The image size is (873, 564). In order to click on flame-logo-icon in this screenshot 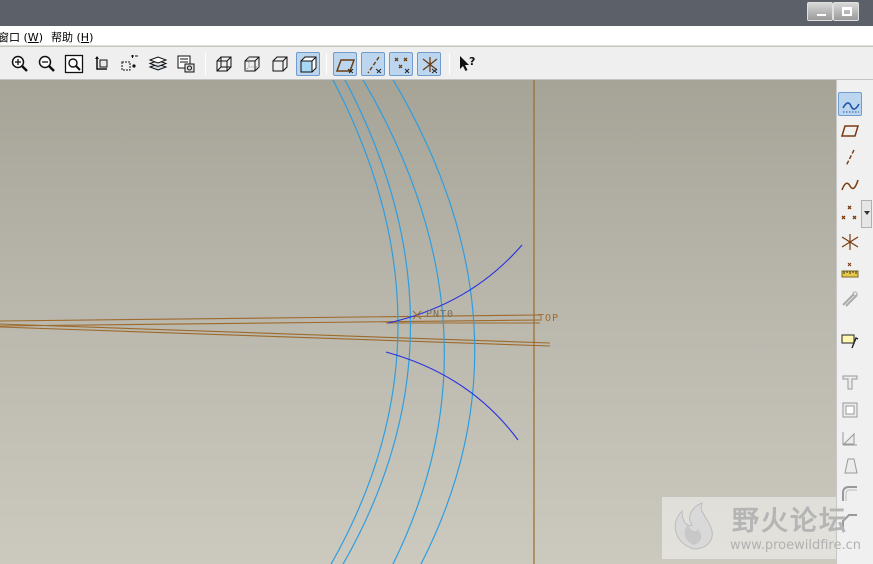, I will do `click(693, 526)`.